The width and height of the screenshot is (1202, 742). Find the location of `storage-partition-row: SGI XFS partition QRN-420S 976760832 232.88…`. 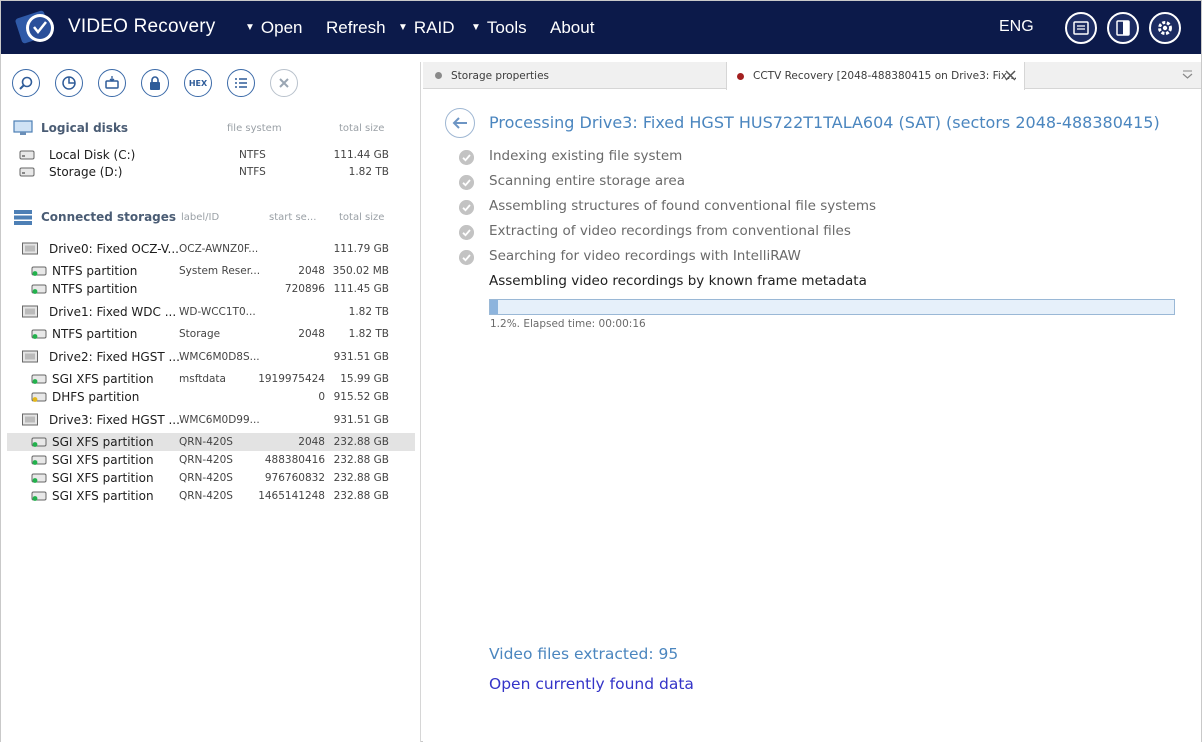

storage-partition-row: SGI XFS partition QRN-420S 976760832 232.88… is located at coordinates (211, 478).